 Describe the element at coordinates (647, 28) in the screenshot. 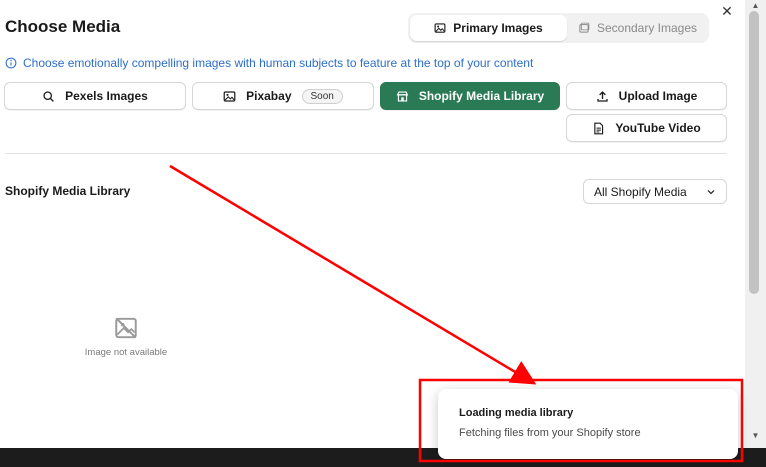

I see `tab-secondary-label: Secondary Images` at that location.